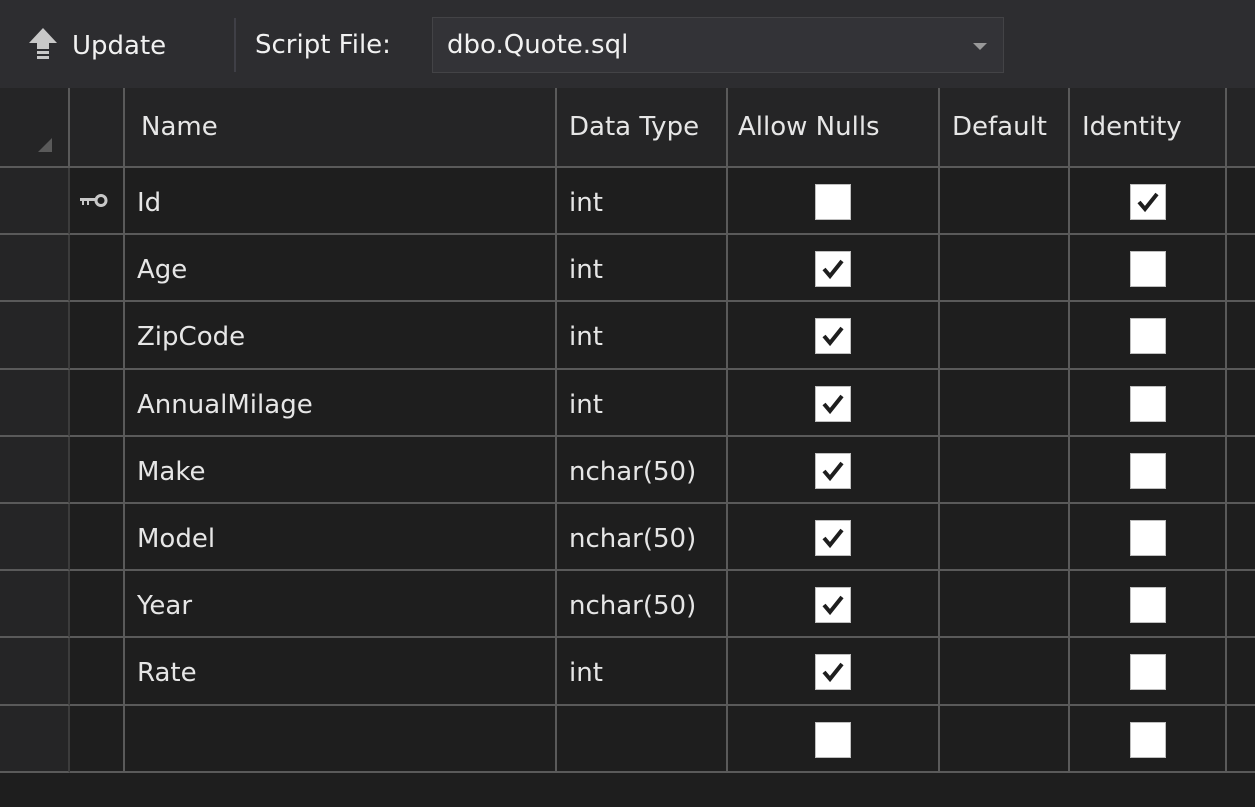 The height and width of the screenshot is (807, 1255). Describe the element at coordinates (341, 336) in the screenshot. I see `name-cell: ZipCode` at that location.